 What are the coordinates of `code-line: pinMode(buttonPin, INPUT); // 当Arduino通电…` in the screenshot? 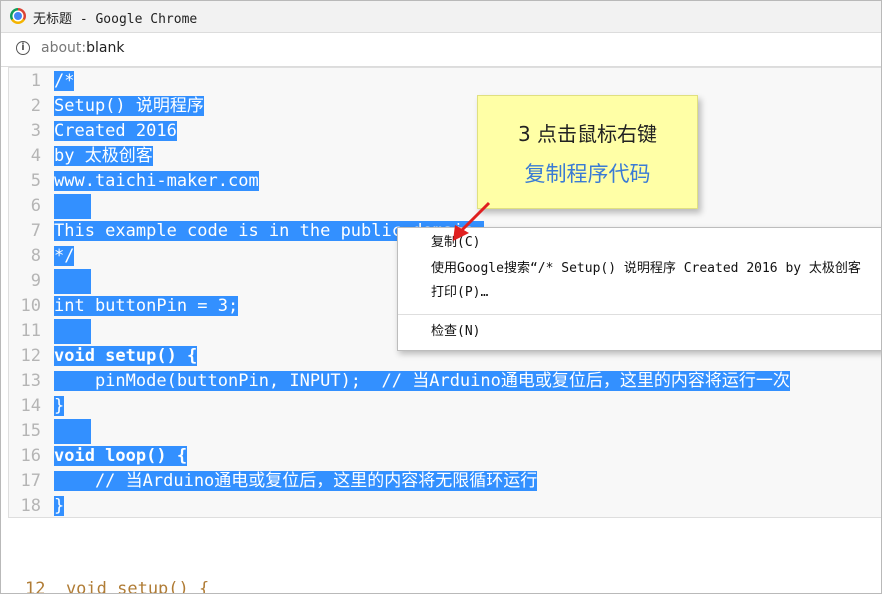 It's located at (422, 381).